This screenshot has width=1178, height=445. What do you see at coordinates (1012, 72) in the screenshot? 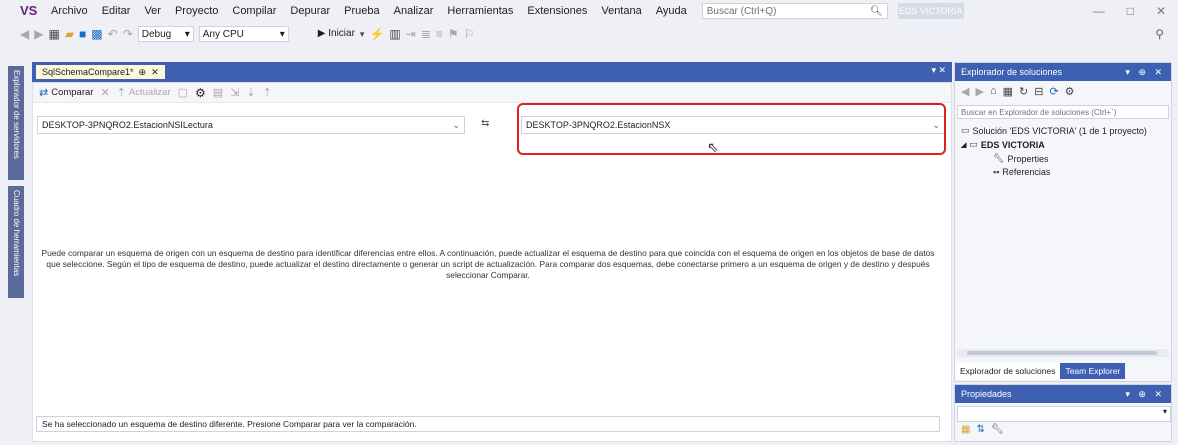
I see `solution-explorer-title: Explorador de soluciones` at bounding box center [1012, 72].